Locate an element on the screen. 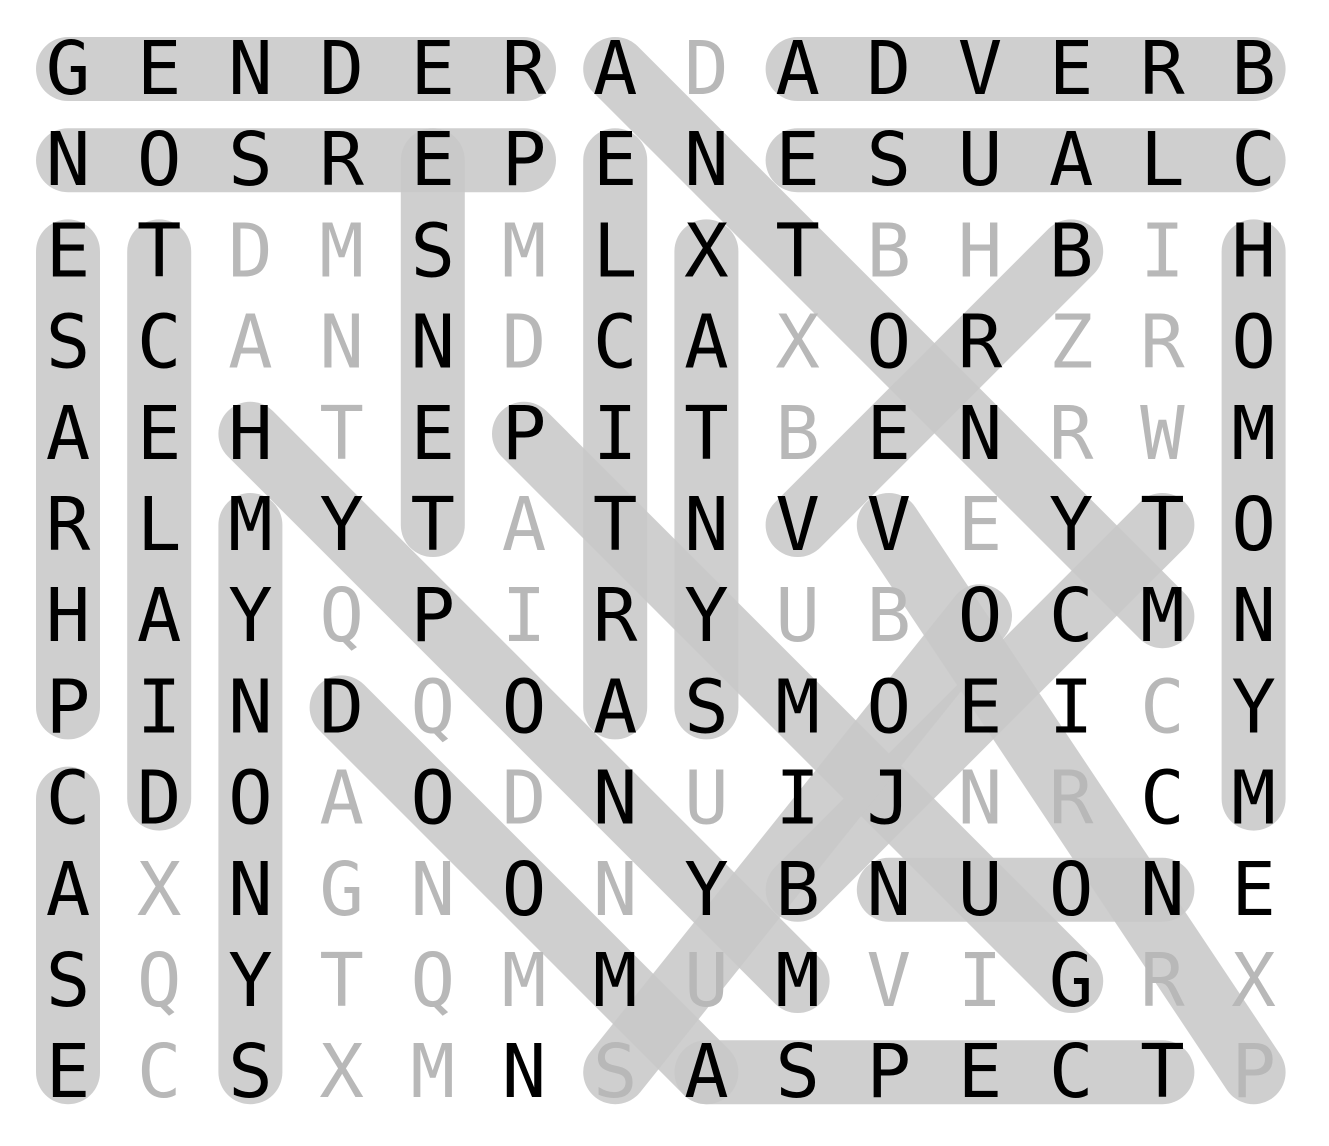  letter-cell: H is located at coordinates (250, 434).